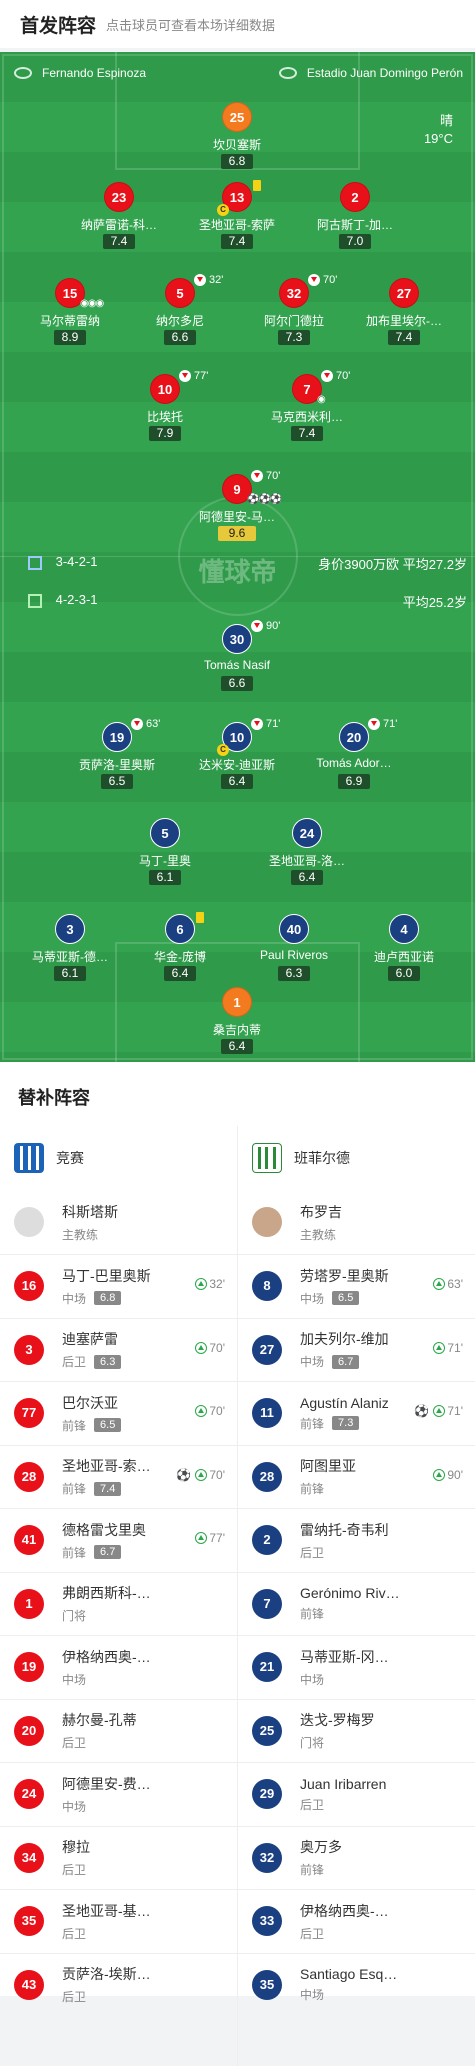 This screenshot has width=475, height=2066. Describe the element at coordinates (294, 953) in the screenshot. I see `pitch-player: 40 Paul Riveros 6.3` at that location.